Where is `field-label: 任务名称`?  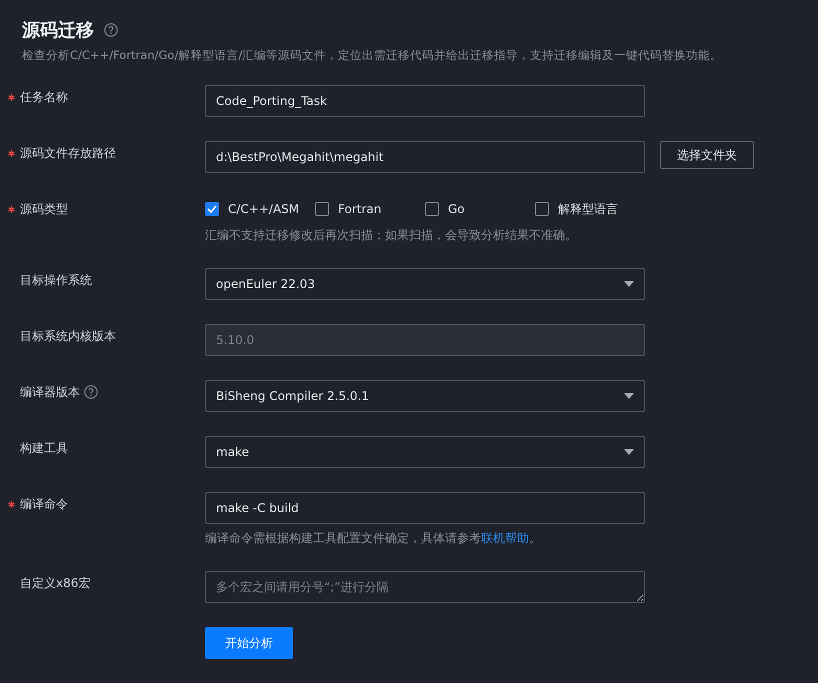 field-label: 任务名称 is located at coordinates (44, 97).